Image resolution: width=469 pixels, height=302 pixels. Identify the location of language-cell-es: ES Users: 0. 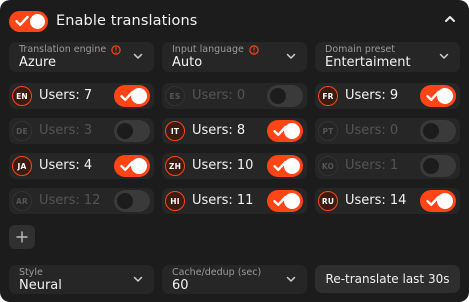
(234, 96).